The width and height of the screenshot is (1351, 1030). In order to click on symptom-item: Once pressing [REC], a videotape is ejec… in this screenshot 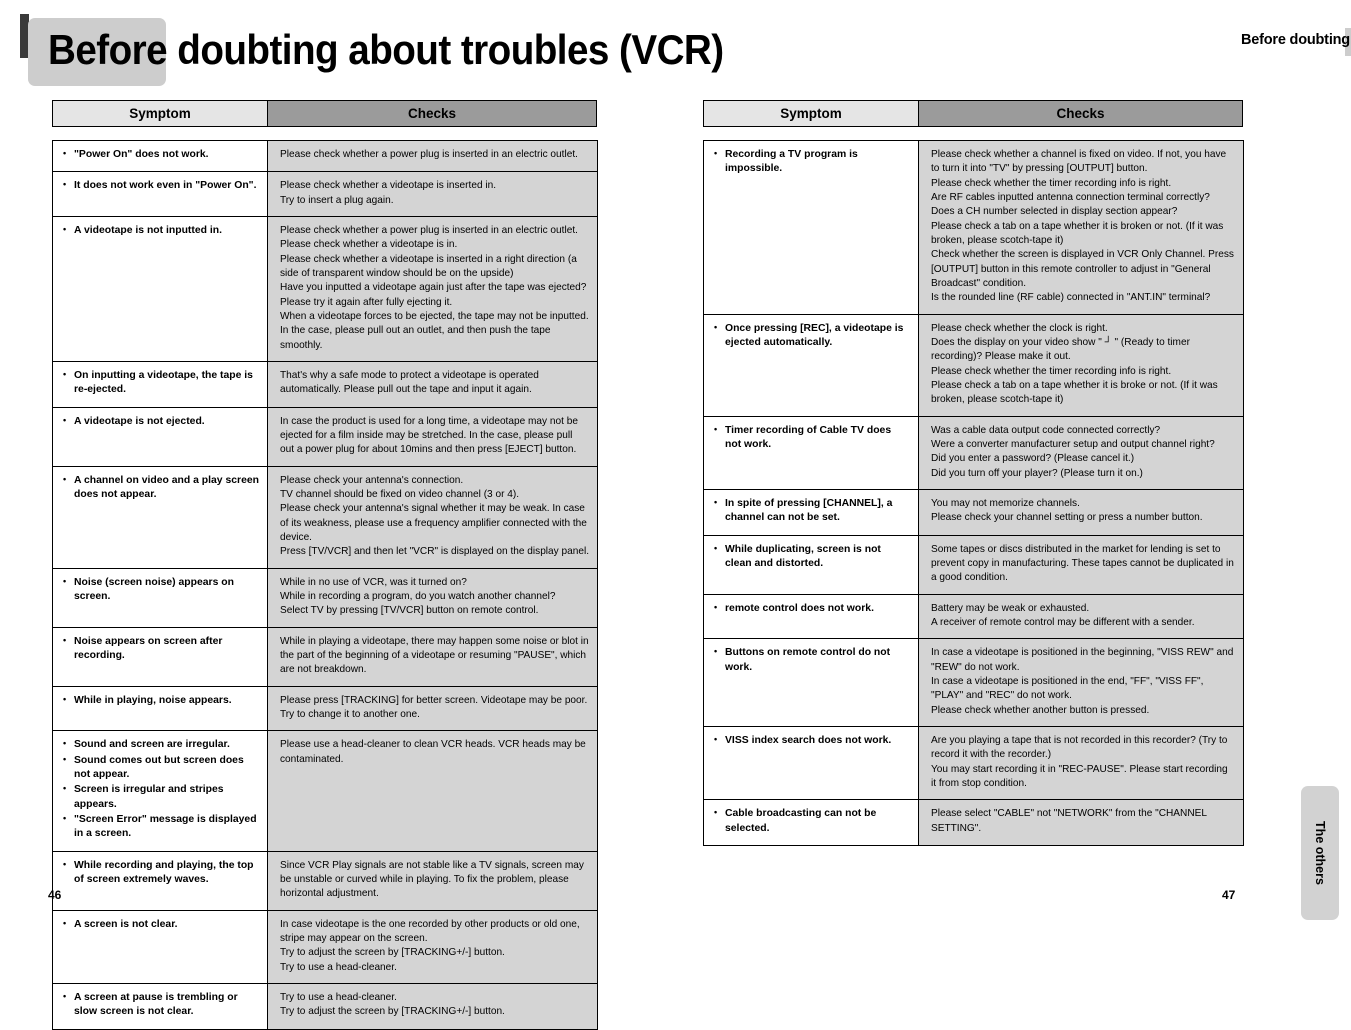, I will do `click(812, 336)`.